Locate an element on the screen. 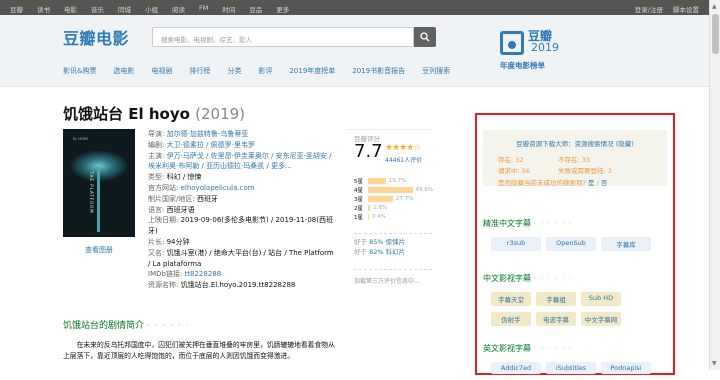 This screenshot has height=380, width=720. subtitle-site-button: iSubtitles is located at coordinates (571, 368).